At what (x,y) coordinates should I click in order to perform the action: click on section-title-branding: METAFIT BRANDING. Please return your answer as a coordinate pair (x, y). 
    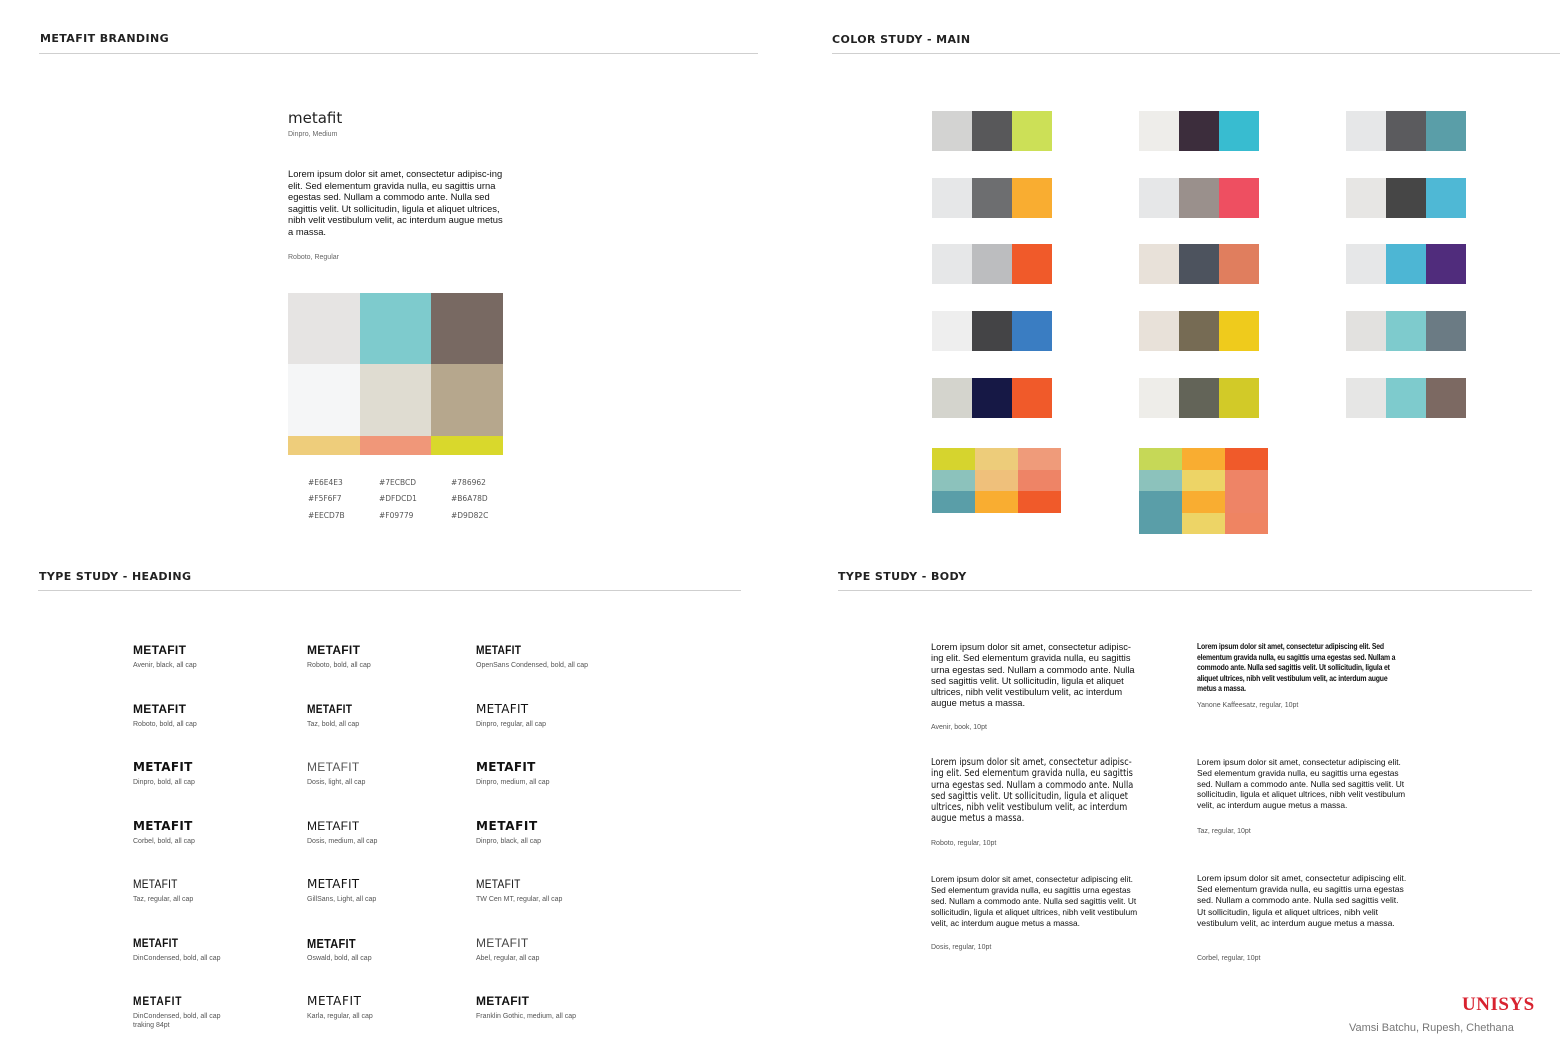
    Looking at the image, I should click on (104, 38).